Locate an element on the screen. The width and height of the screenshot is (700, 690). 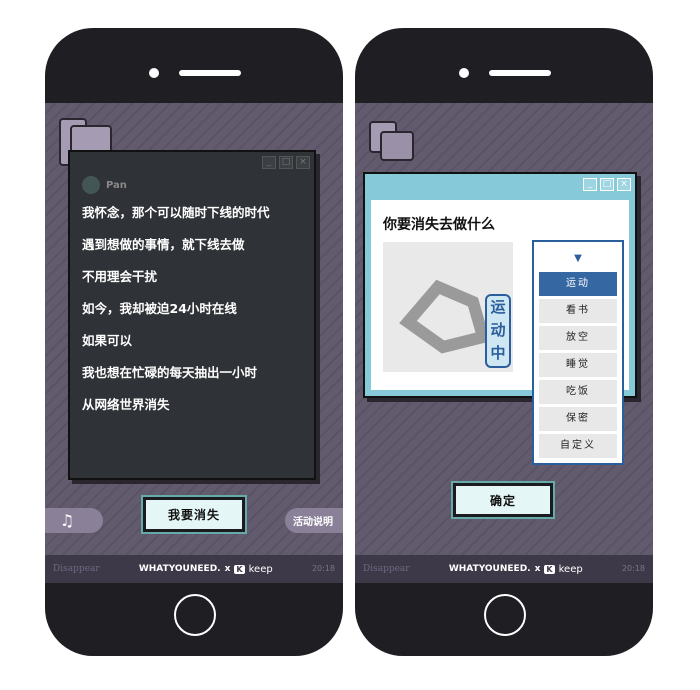
poem-line: 我也想在忙碌的每天抽出一小时 is located at coordinates (170, 372).